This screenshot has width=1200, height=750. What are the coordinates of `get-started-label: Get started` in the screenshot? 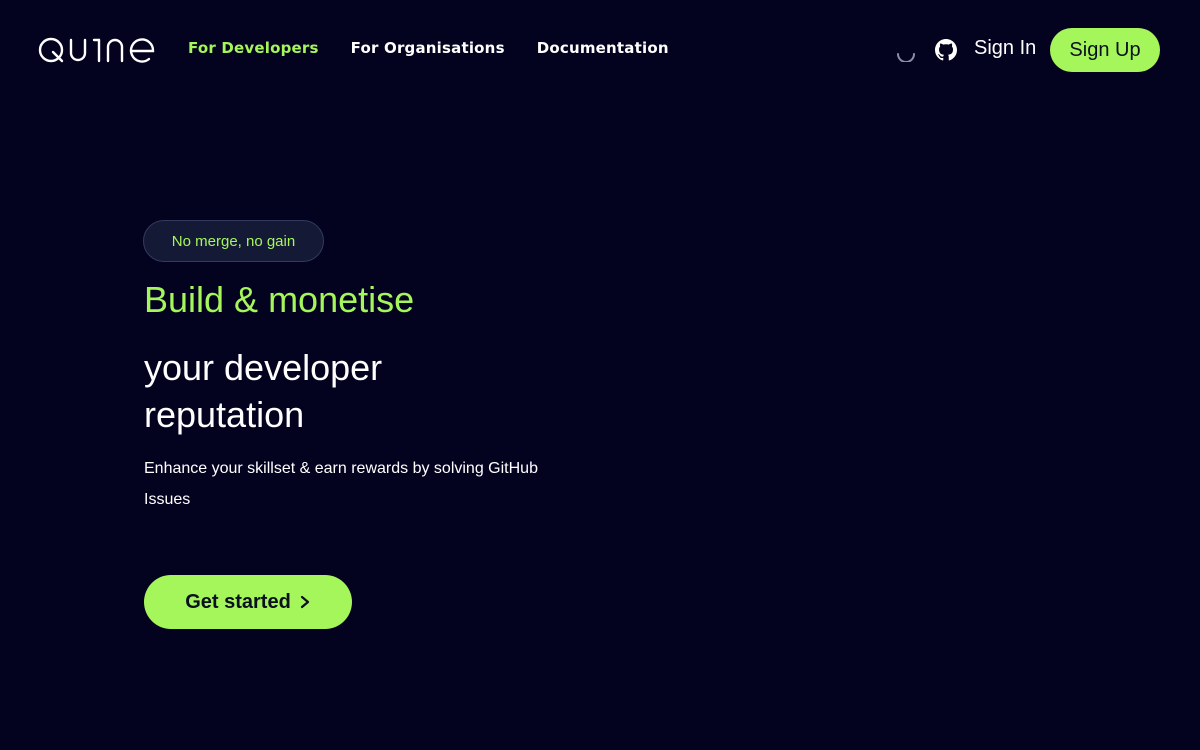 It's located at (238, 601).